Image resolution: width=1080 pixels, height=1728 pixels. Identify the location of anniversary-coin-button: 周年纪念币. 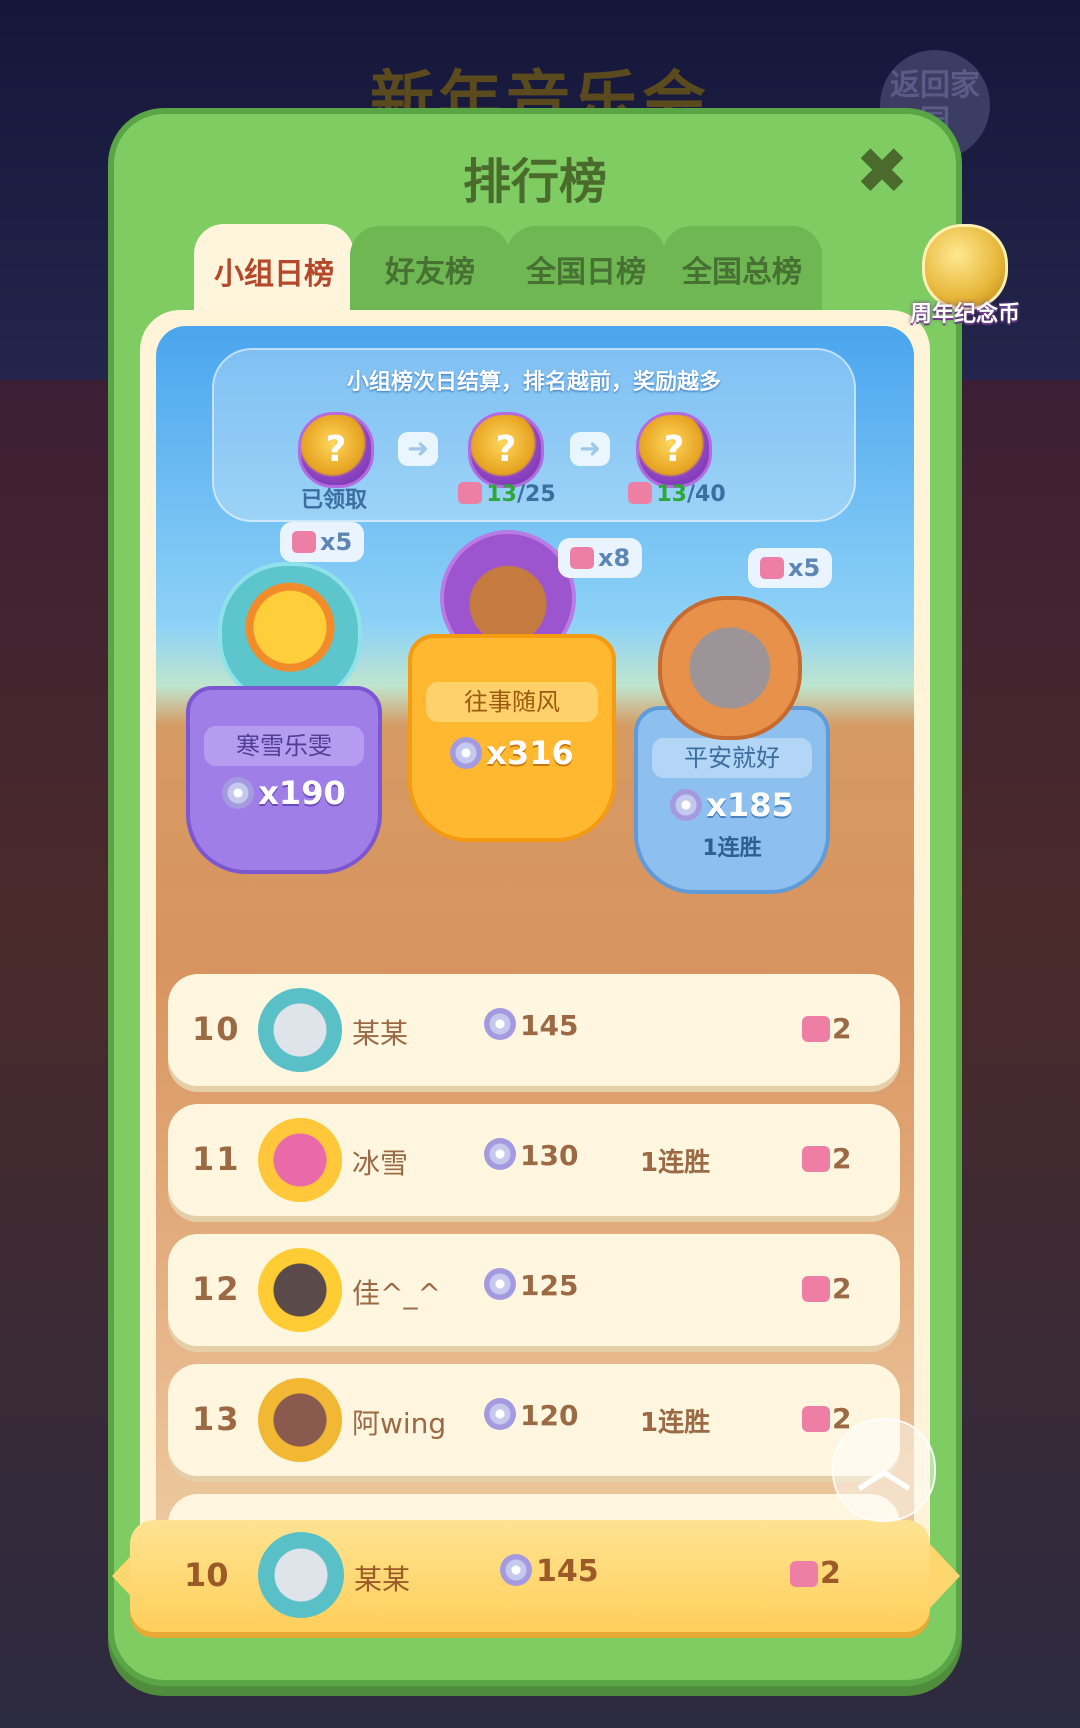
(964, 273).